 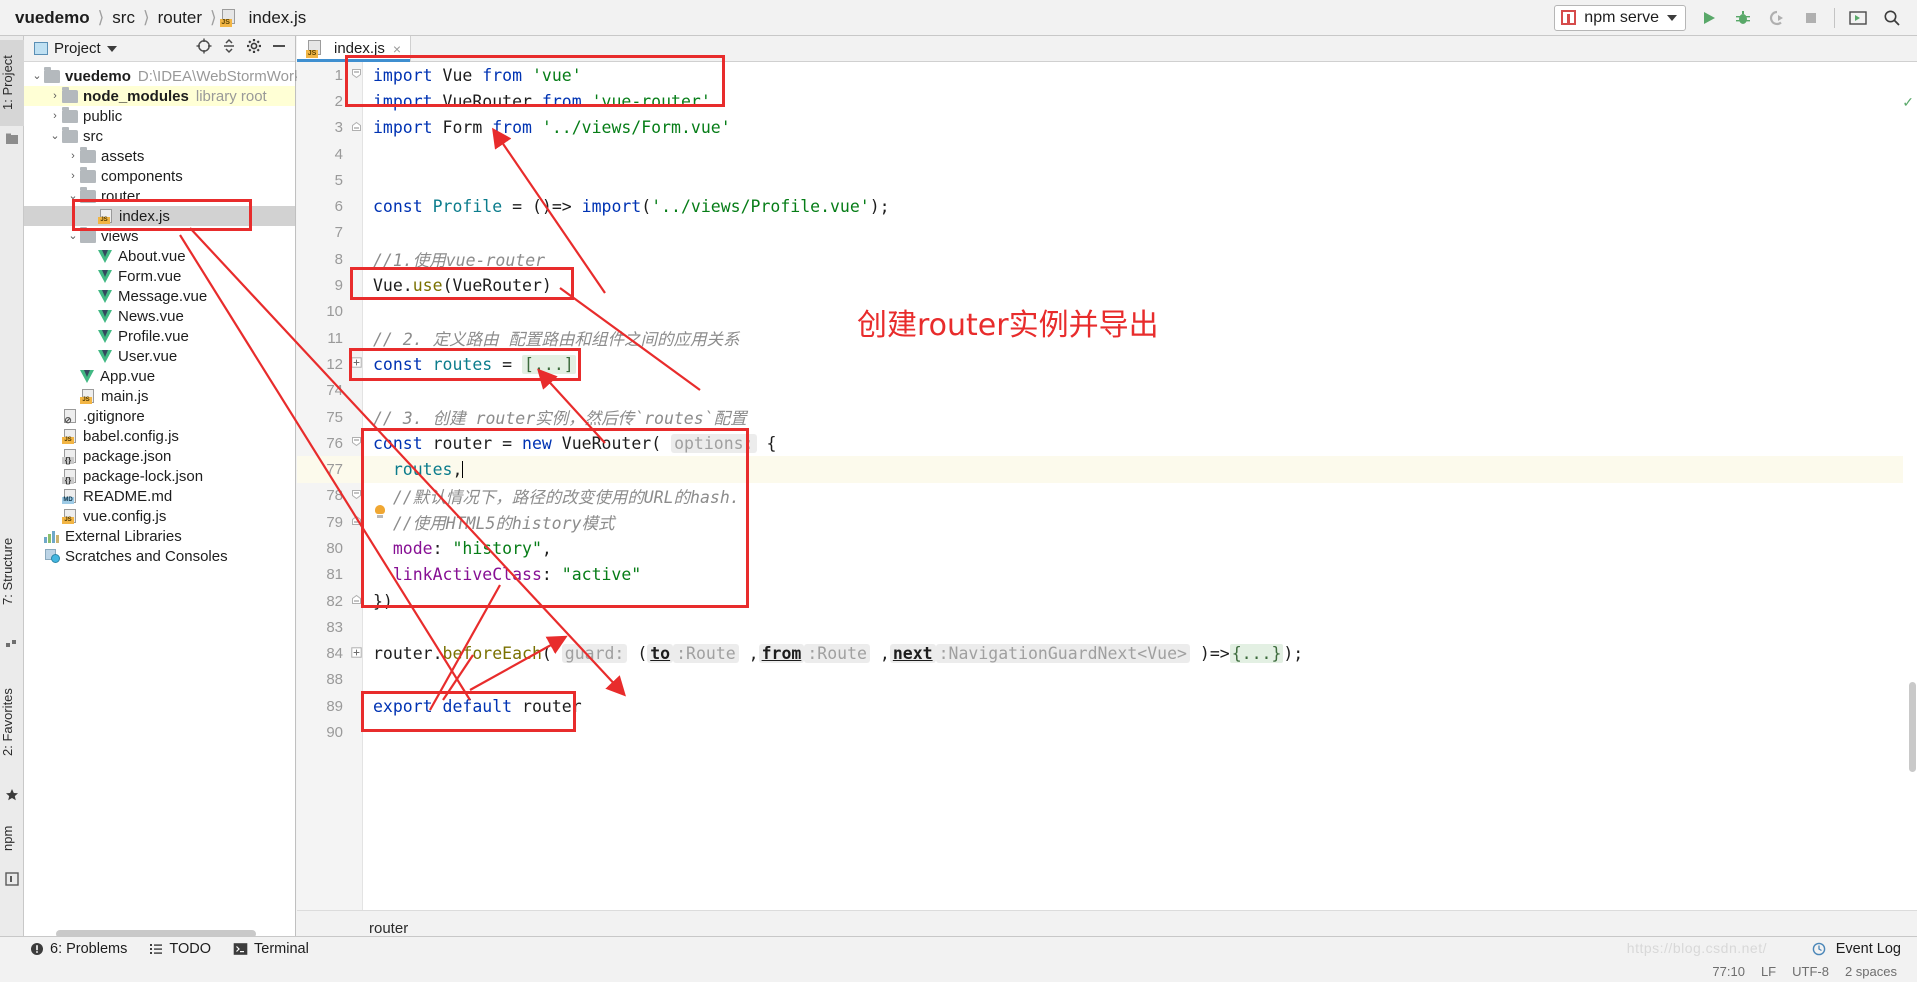 What do you see at coordinates (159, 536) in the screenshot?
I see `tree-node: External Libraries` at bounding box center [159, 536].